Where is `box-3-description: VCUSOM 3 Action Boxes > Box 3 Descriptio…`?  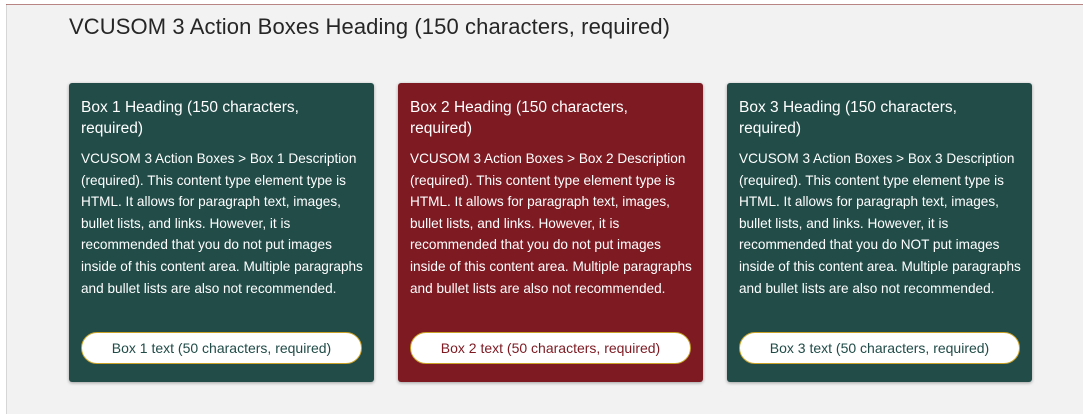
box-3-description: VCUSOM 3 Action Boxes > Box 3 Descriptio… is located at coordinates (880, 223).